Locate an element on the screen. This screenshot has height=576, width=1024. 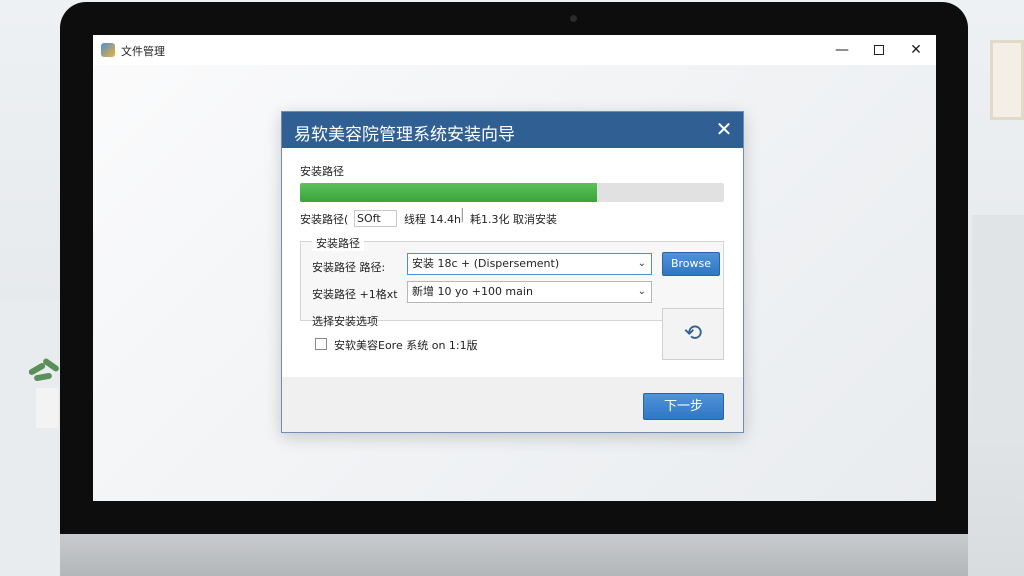
minimize-button: — is located at coordinates (842, 50).